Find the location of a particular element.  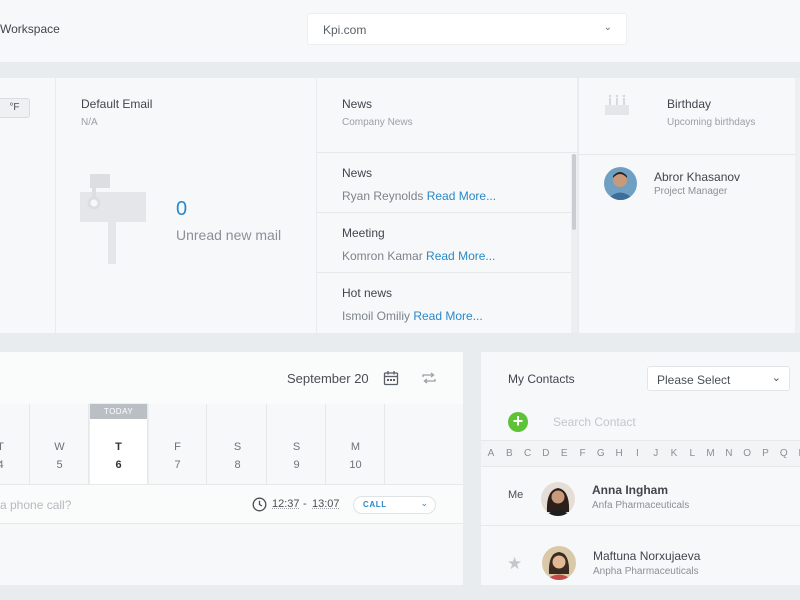

news-item-title: News is located at coordinates (357, 173).